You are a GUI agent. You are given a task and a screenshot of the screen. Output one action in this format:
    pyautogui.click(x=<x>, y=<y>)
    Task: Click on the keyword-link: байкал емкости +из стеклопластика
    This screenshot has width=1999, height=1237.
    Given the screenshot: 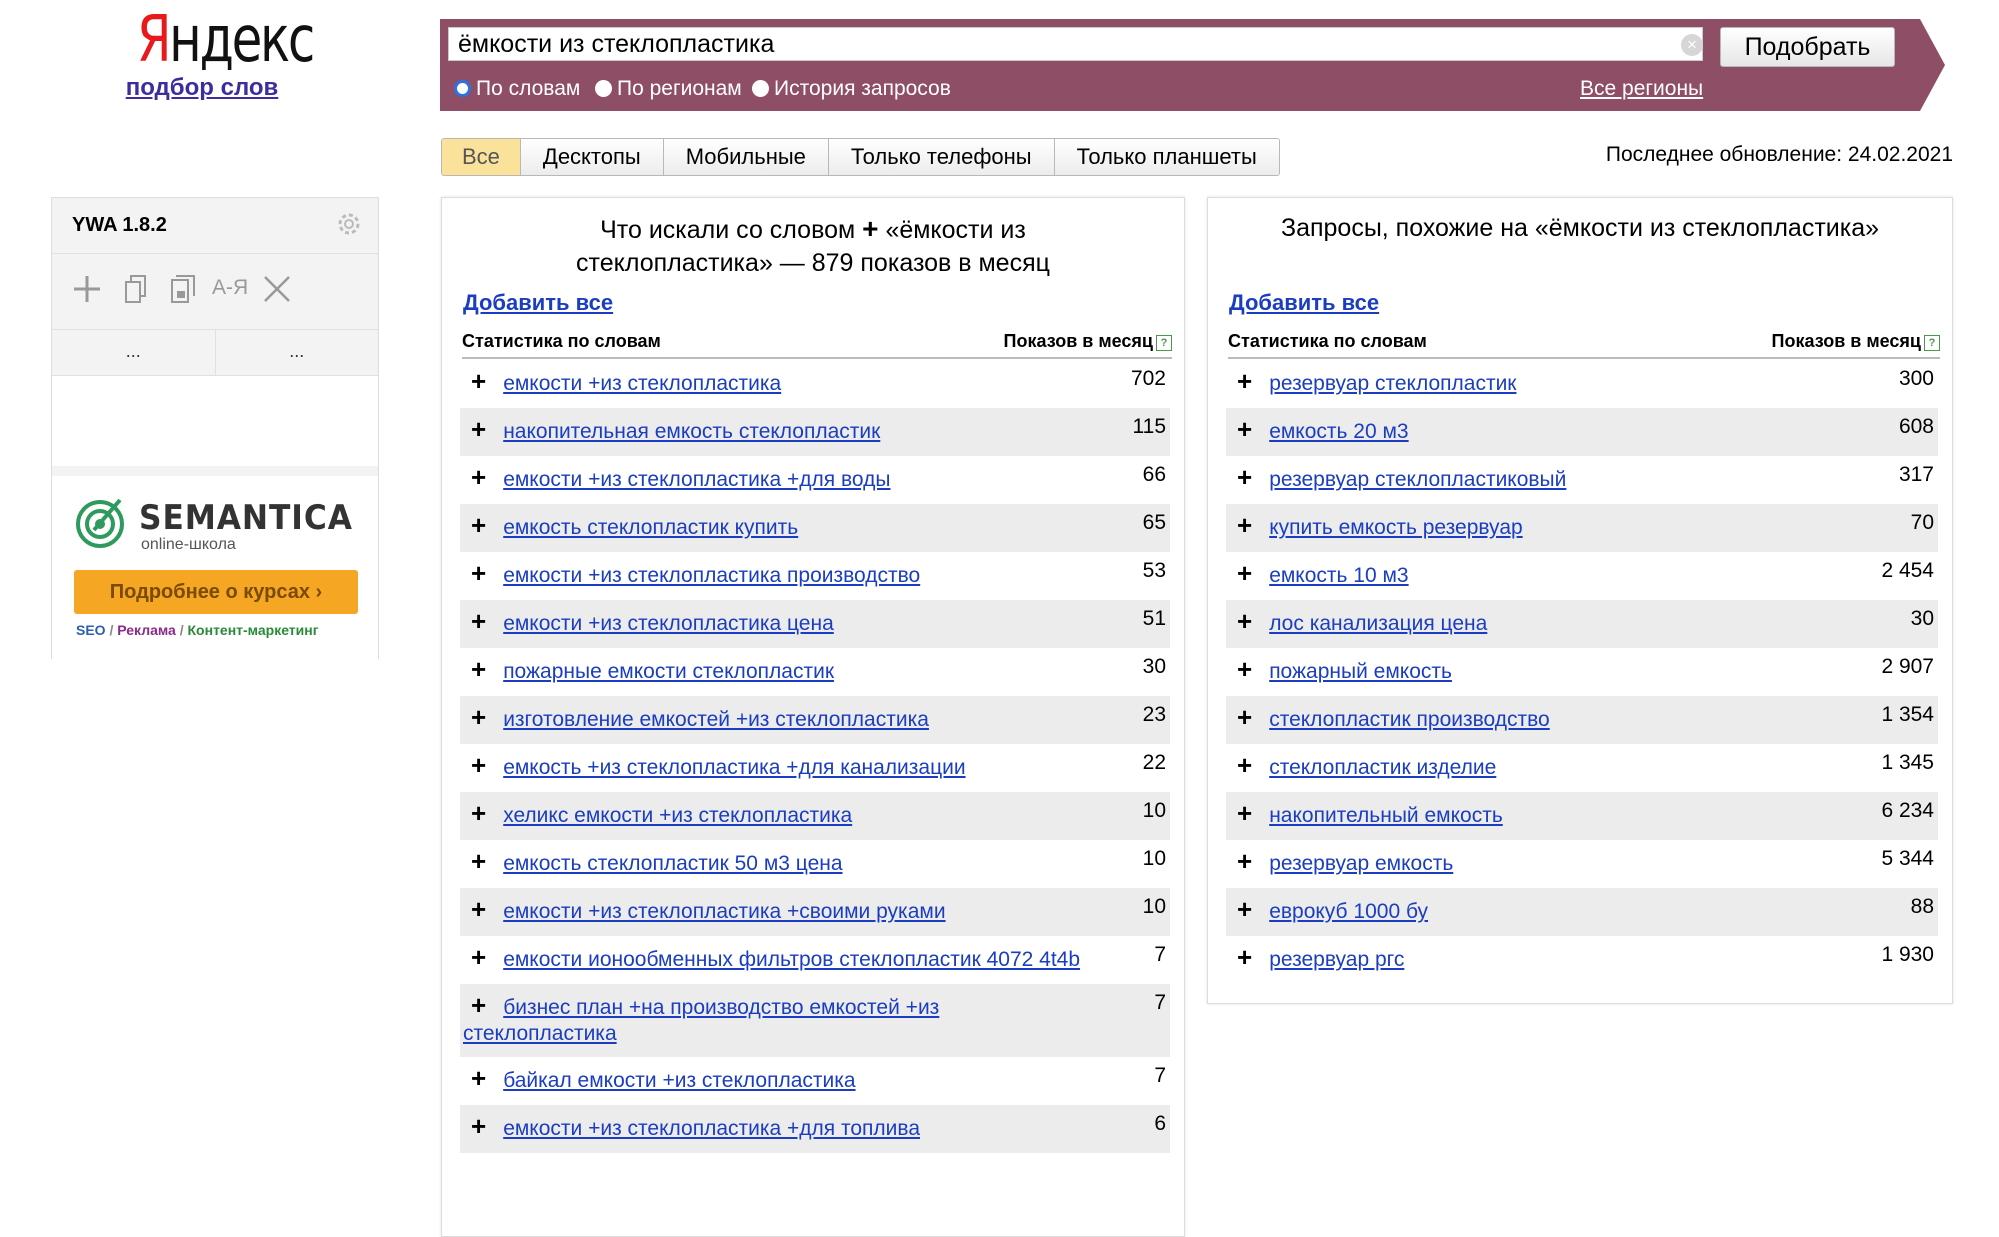 What is the action you would take?
    pyautogui.click(x=679, y=1080)
    